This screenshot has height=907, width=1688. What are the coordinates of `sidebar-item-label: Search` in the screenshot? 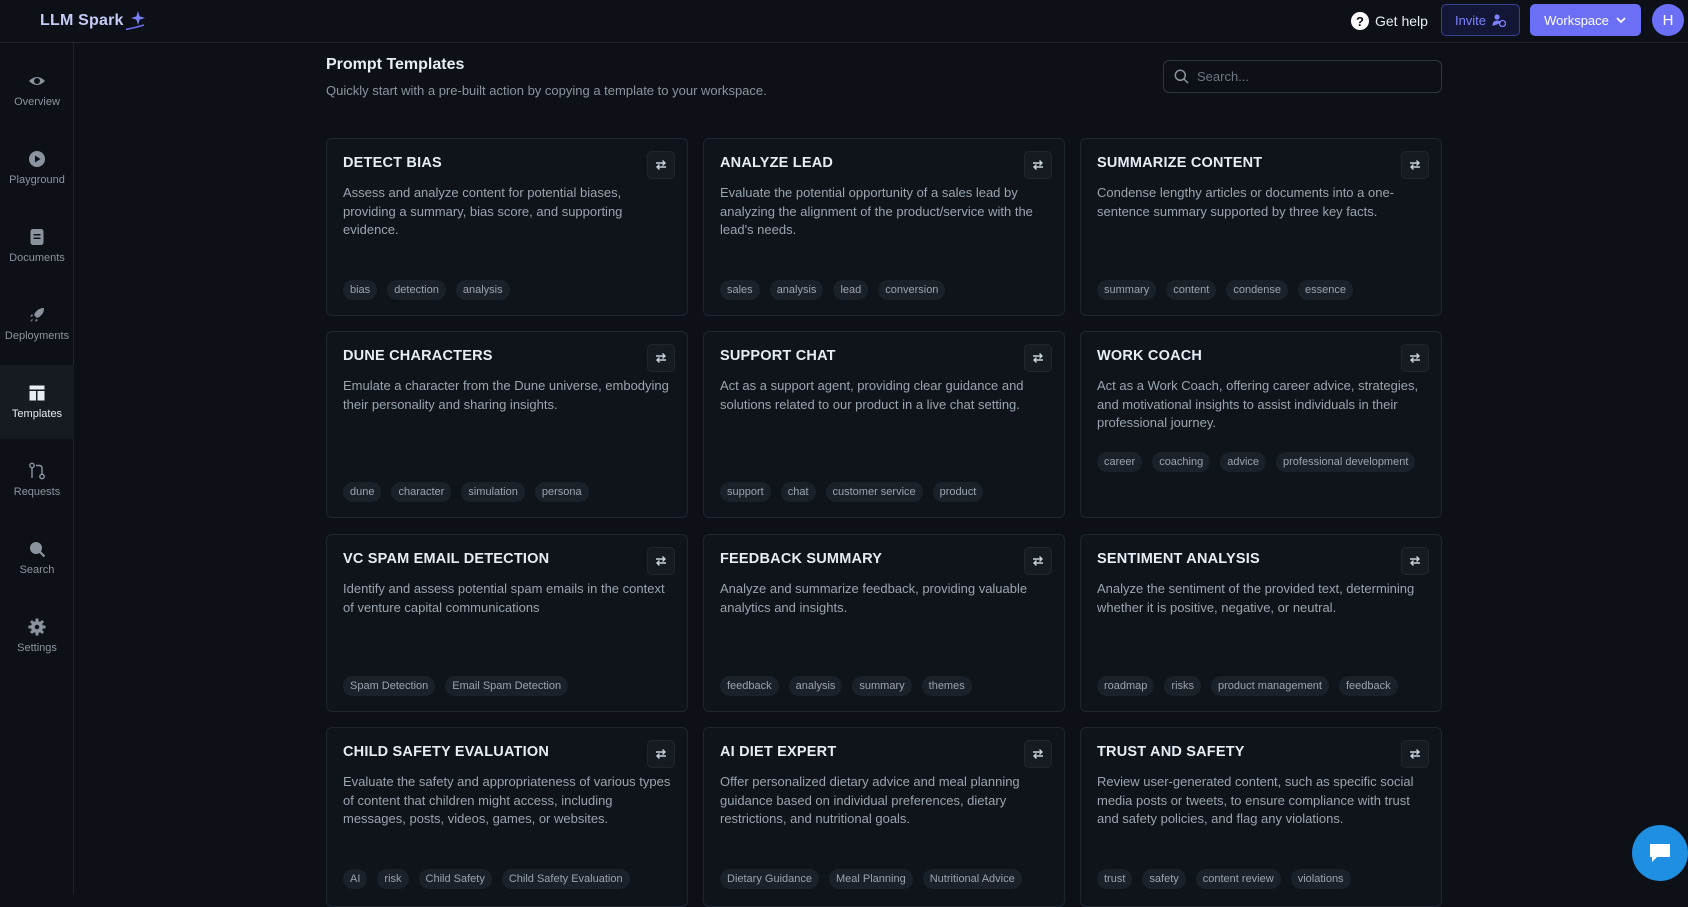 It's located at (37, 570).